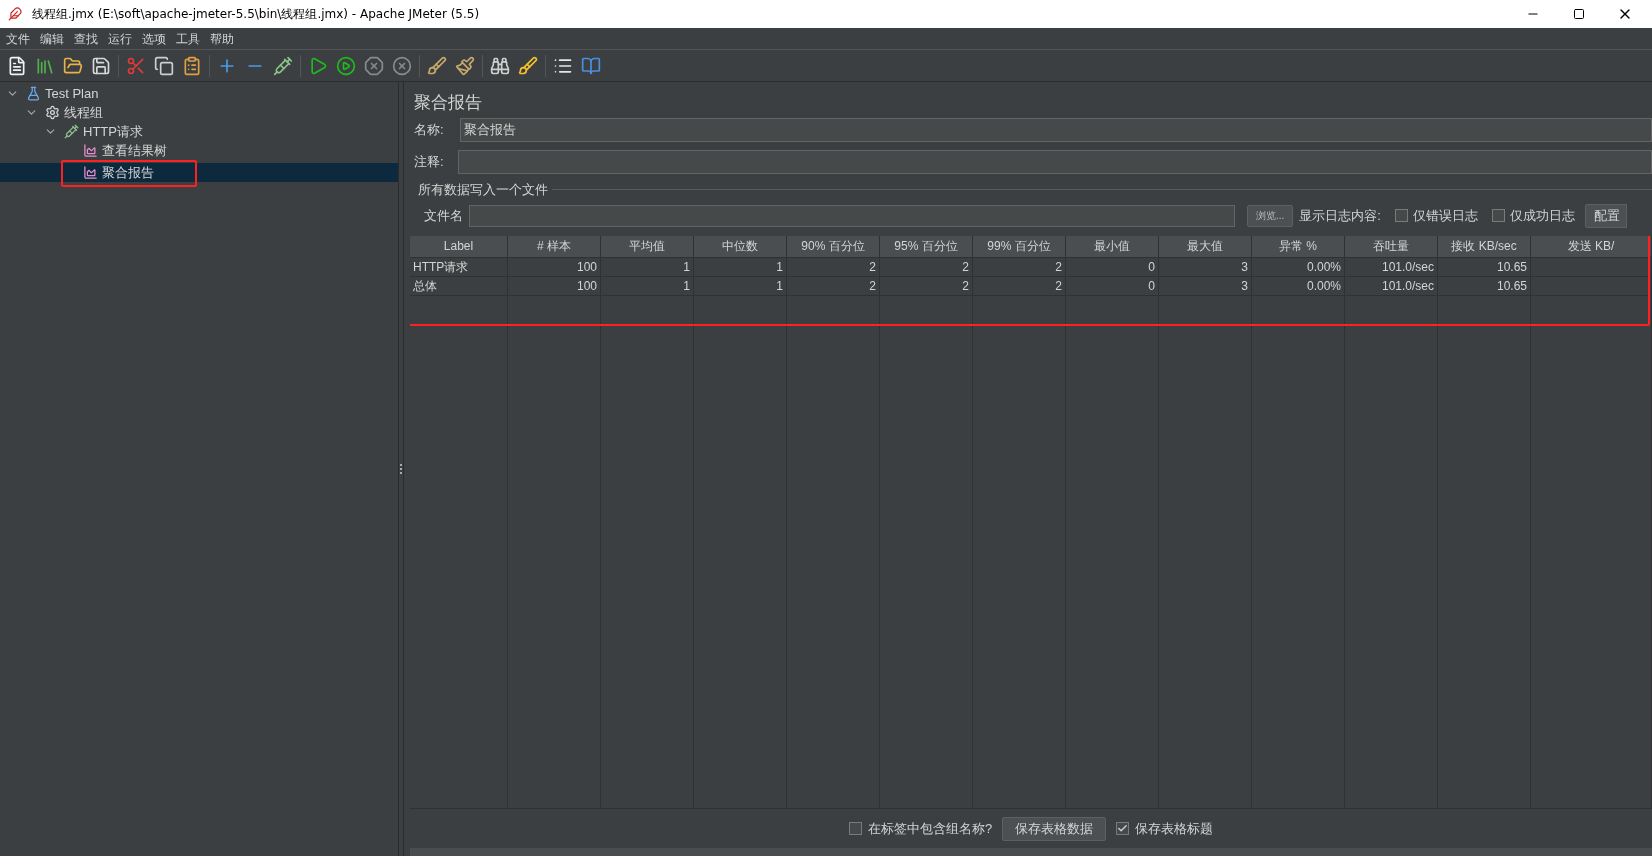 This screenshot has height=856, width=1652. What do you see at coordinates (128, 172) in the screenshot?
I see `tree-label: 聚合报告` at bounding box center [128, 172].